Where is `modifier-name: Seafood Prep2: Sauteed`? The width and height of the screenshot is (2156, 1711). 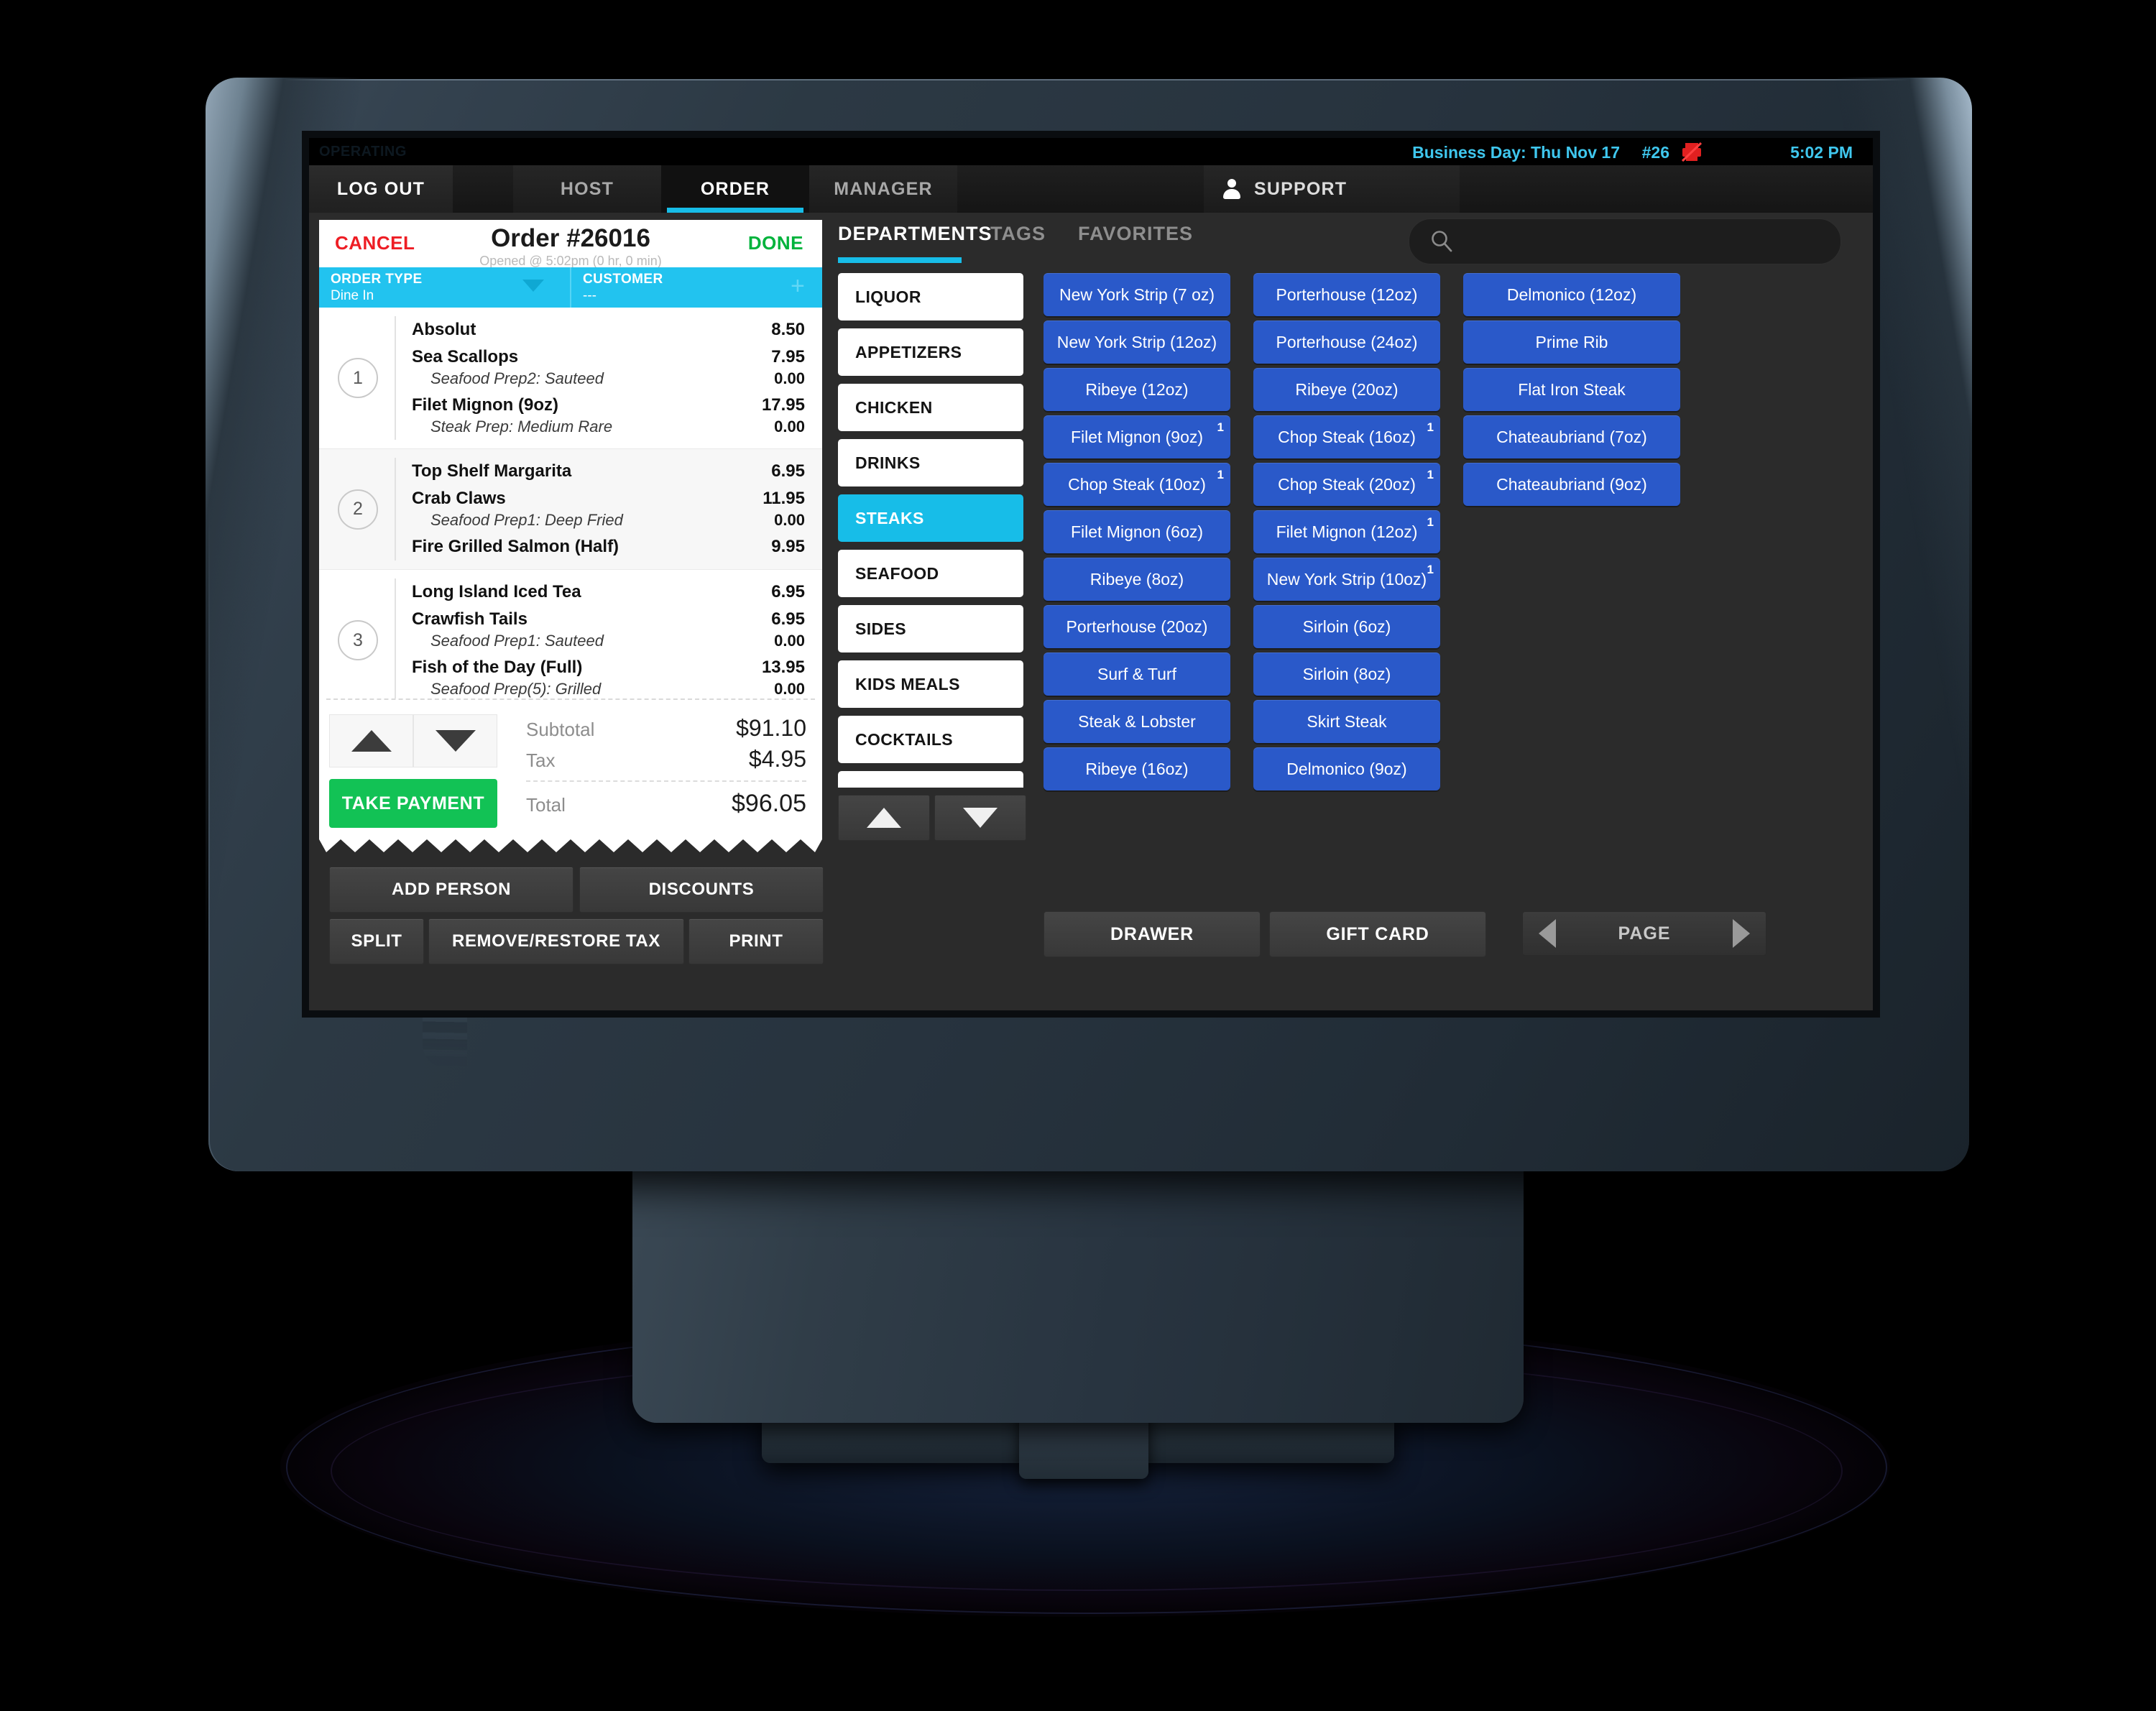 modifier-name: Seafood Prep2: Sauteed is located at coordinates (517, 378).